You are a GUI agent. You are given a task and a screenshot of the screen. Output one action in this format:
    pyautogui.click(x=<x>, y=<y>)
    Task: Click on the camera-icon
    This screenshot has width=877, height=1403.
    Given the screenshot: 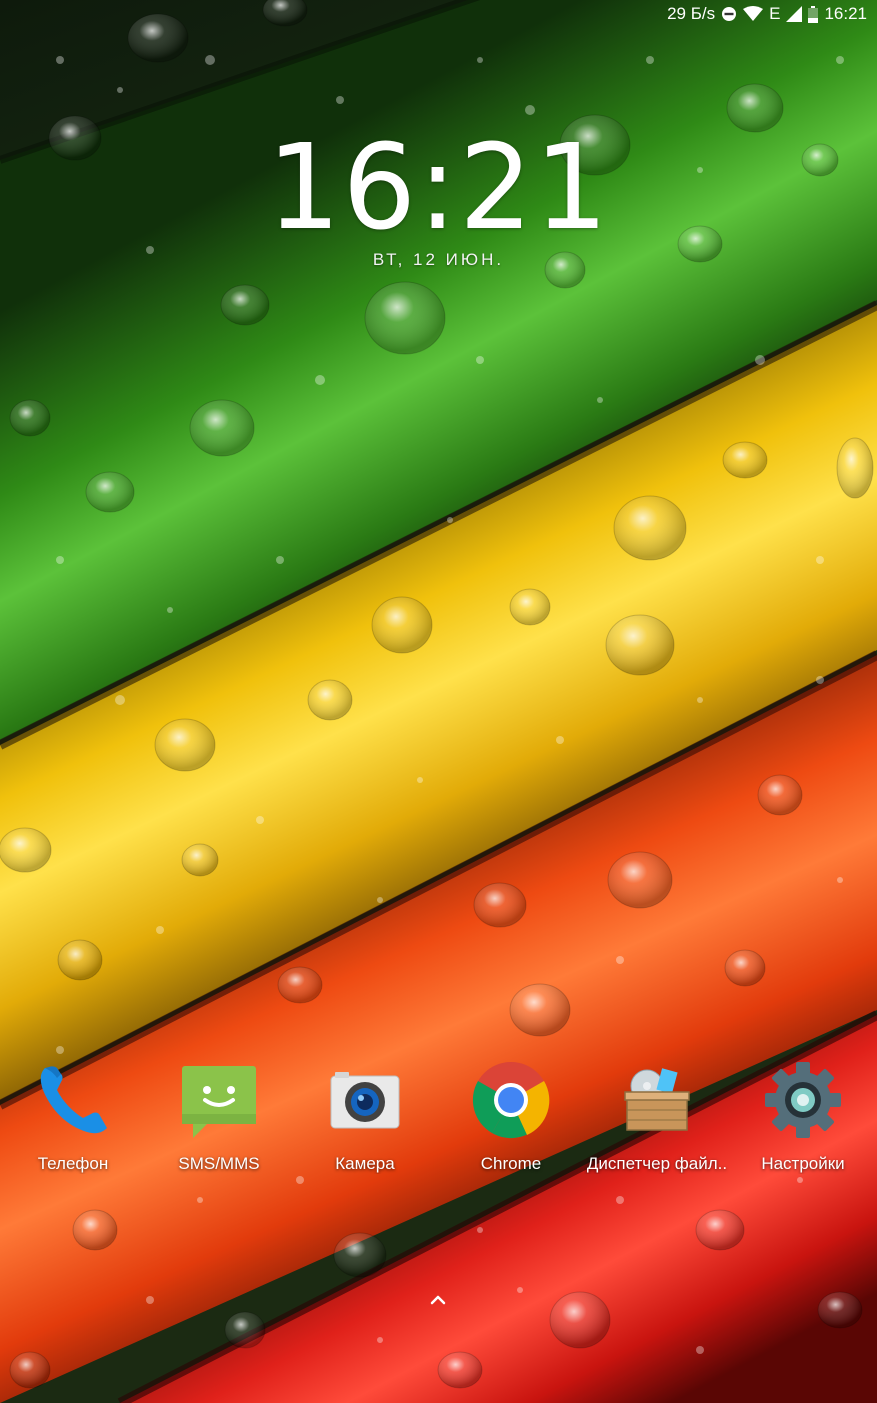 What is the action you would take?
    pyautogui.click(x=365, y=1100)
    